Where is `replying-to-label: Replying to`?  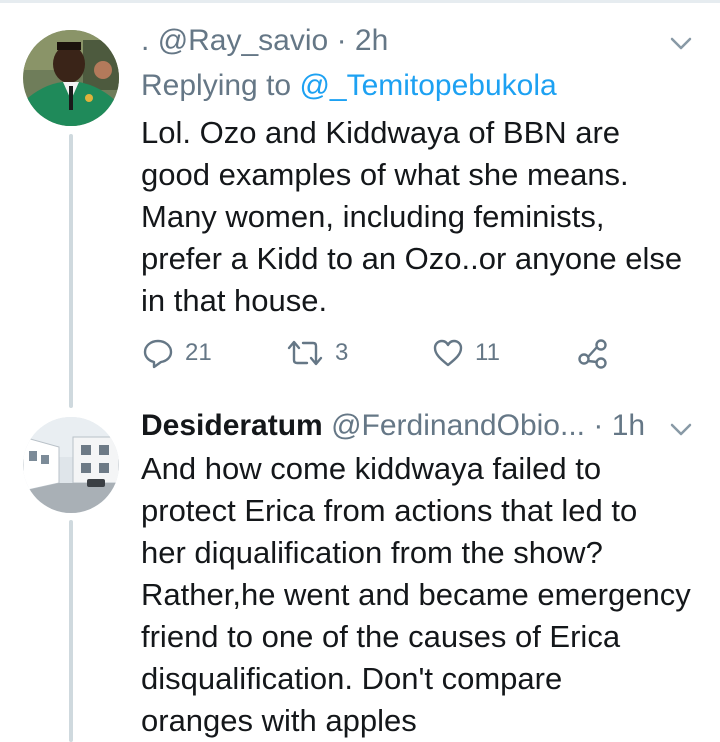
replying-to-label: Replying to is located at coordinates (216, 85).